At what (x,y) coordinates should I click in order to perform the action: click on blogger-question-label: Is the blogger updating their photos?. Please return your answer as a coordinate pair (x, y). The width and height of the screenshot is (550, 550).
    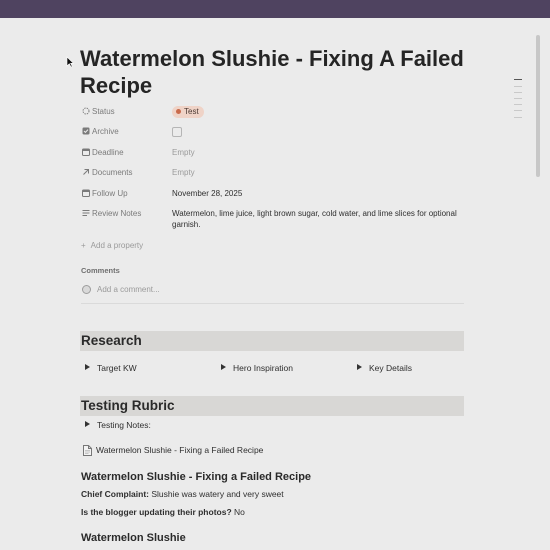
    Looking at the image, I should click on (156, 512).